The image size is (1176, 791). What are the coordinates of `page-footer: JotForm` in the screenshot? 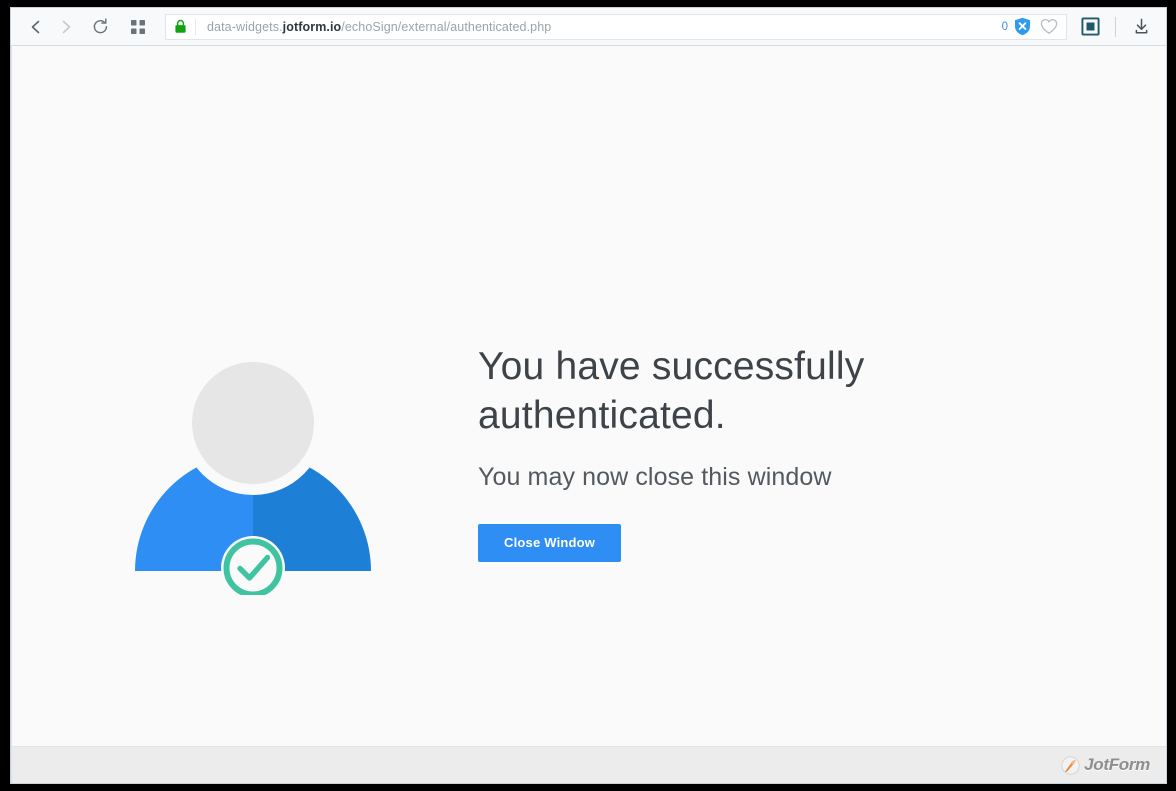 It's located at (589, 764).